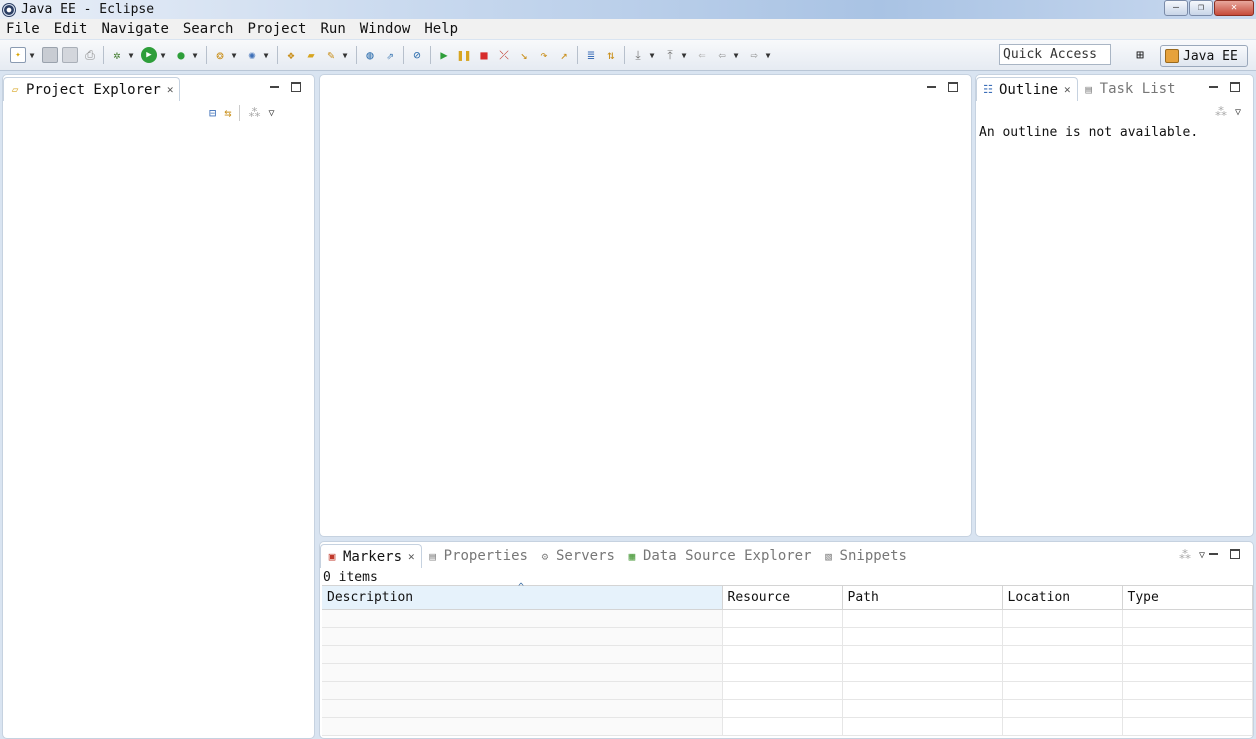 The image size is (1256, 739). Describe the element at coordinates (332, 29) in the screenshot. I see `menu-run: Run` at that location.